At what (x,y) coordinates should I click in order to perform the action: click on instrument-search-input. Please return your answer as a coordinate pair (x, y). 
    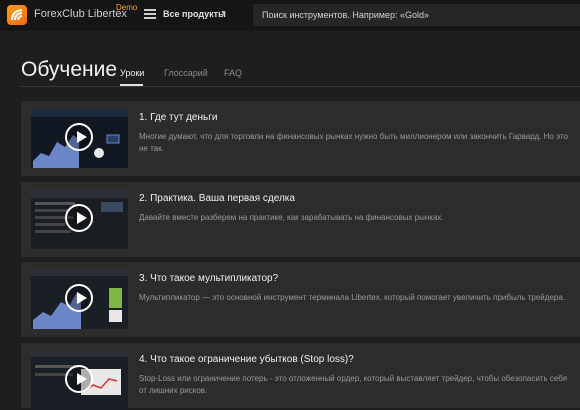
    Looking at the image, I should click on (416, 15).